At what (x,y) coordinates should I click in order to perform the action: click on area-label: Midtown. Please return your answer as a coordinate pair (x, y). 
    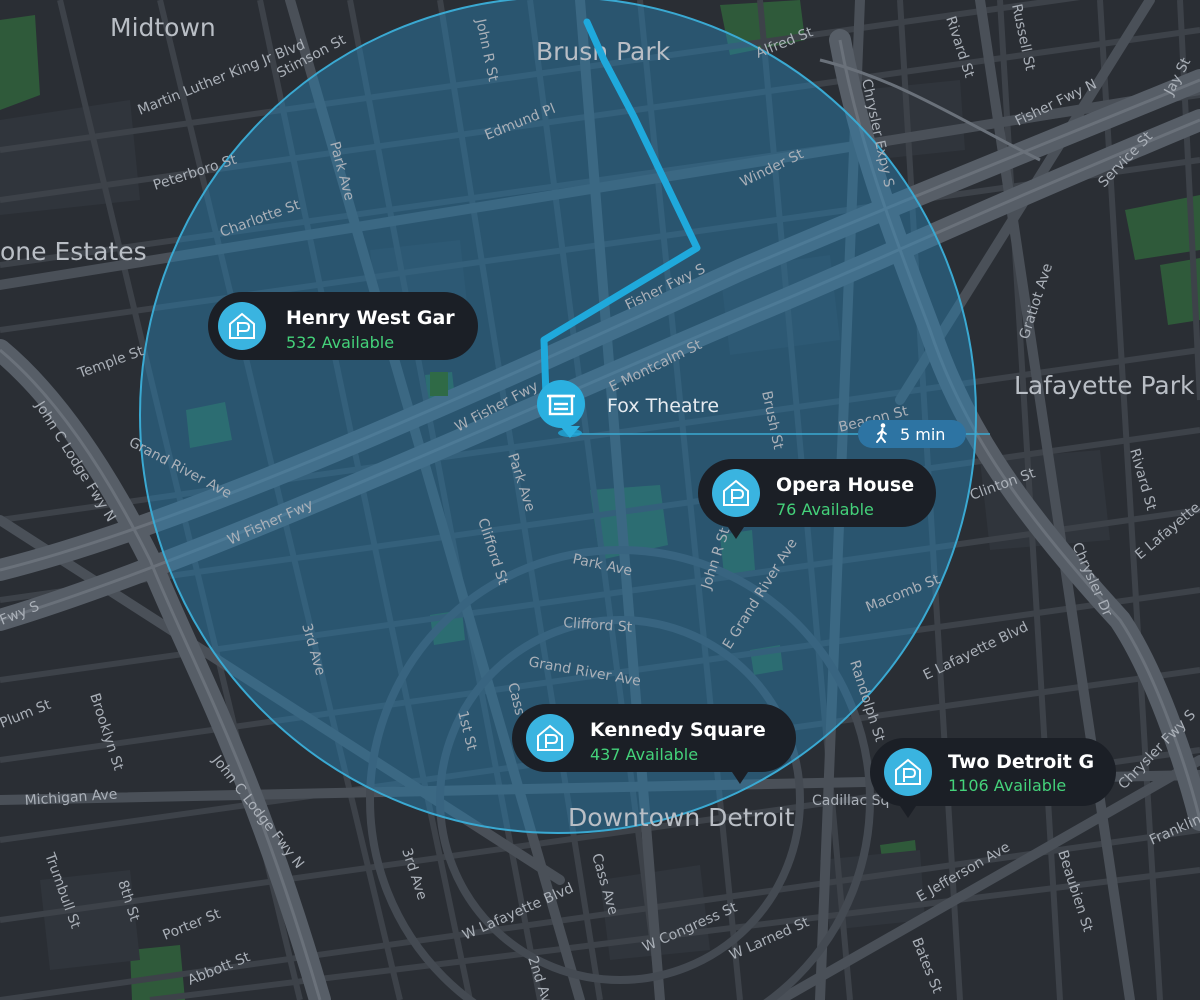
    Looking at the image, I should click on (163, 27).